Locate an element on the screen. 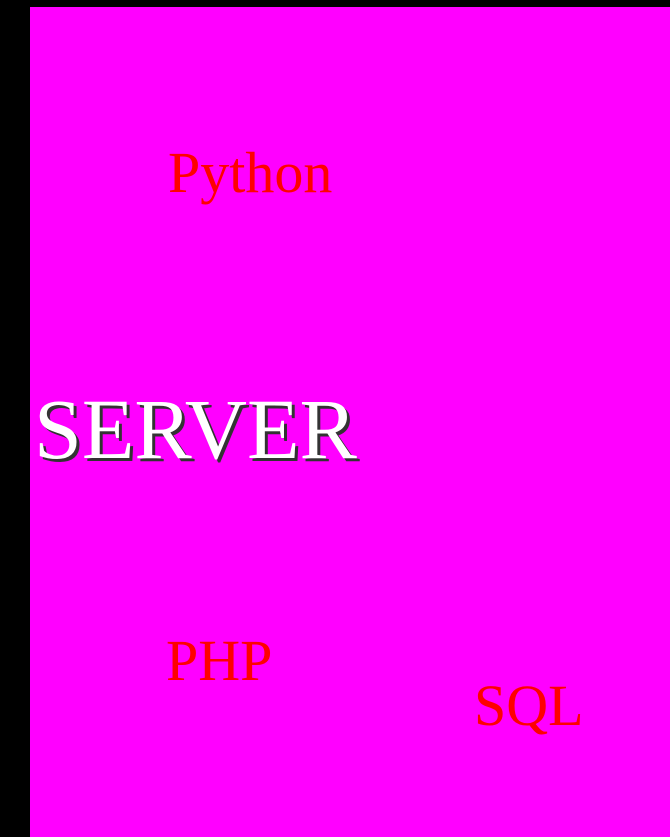 Image resolution: width=670 pixels, height=837 pixels. python-word: Python is located at coordinates (250, 172).